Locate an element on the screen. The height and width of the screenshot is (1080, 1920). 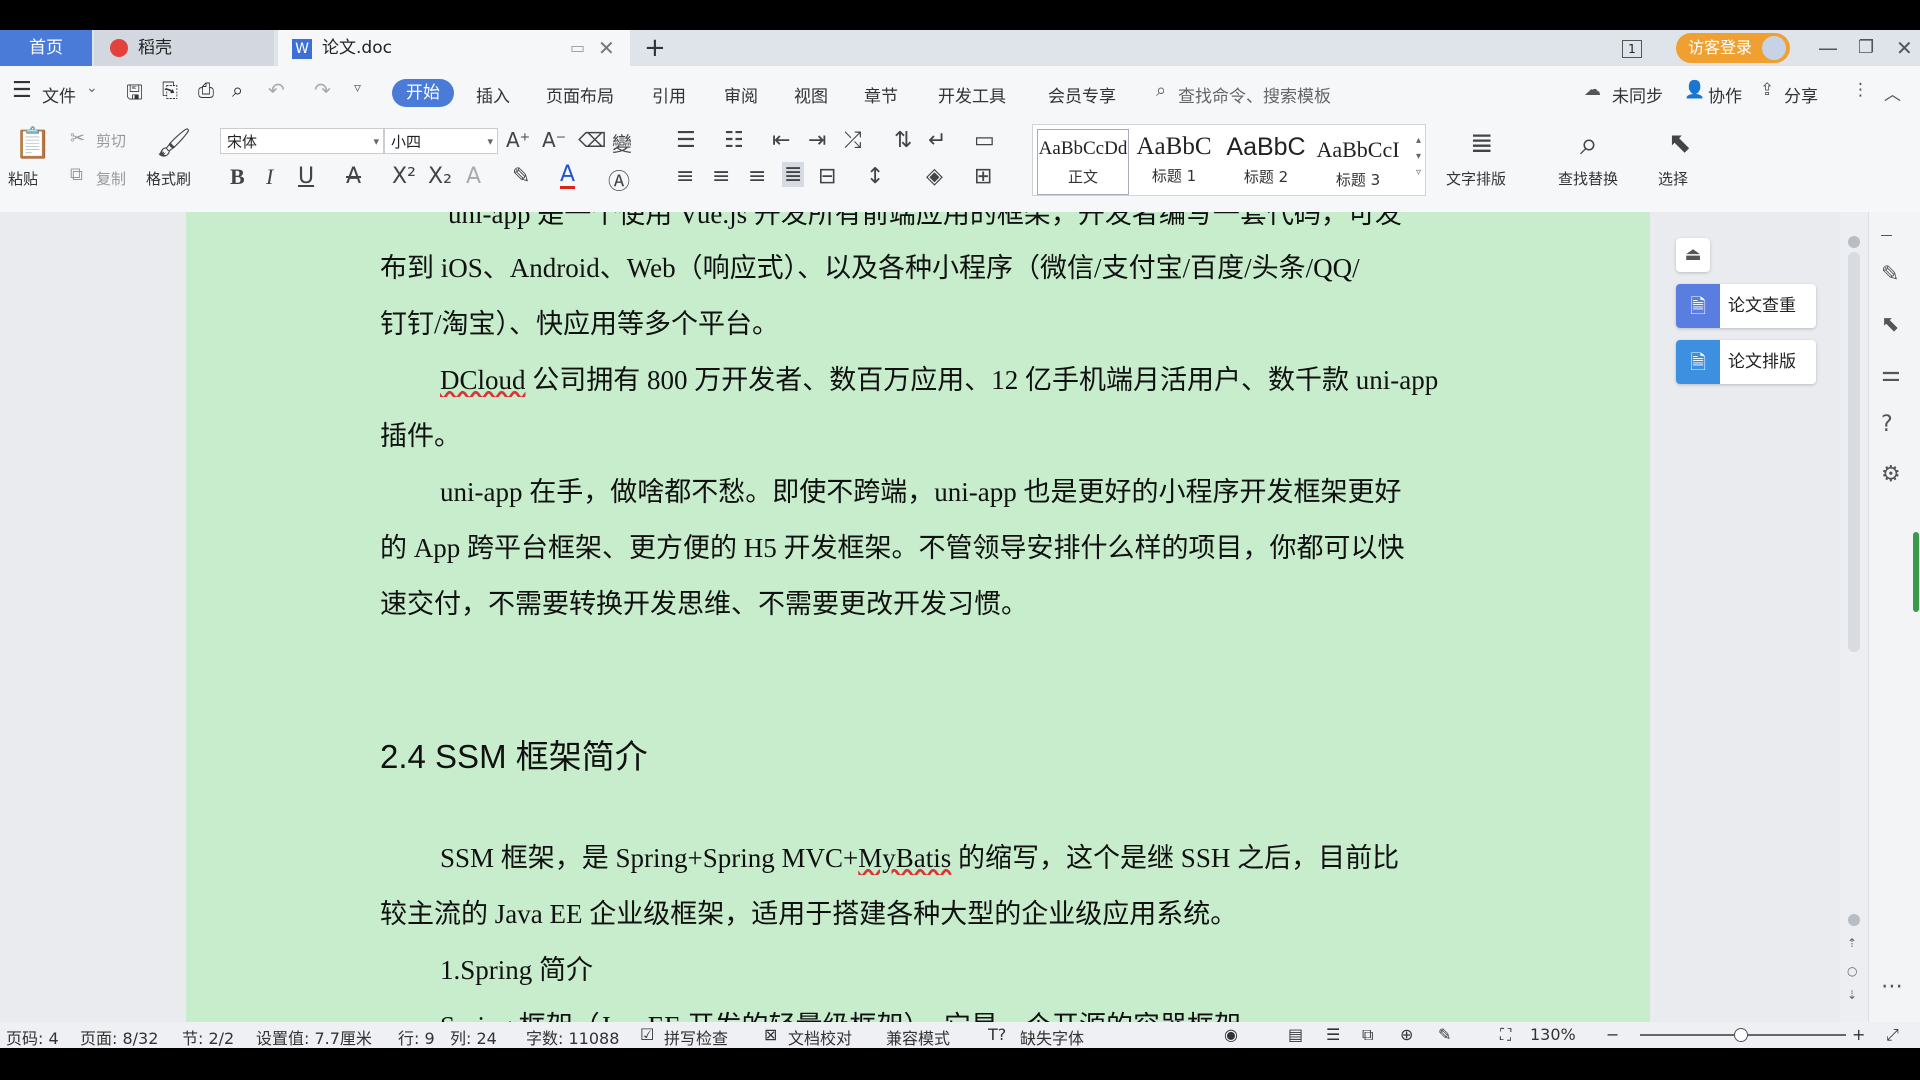
web-view-icon: ⊕ is located at coordinates (1406, 1034).